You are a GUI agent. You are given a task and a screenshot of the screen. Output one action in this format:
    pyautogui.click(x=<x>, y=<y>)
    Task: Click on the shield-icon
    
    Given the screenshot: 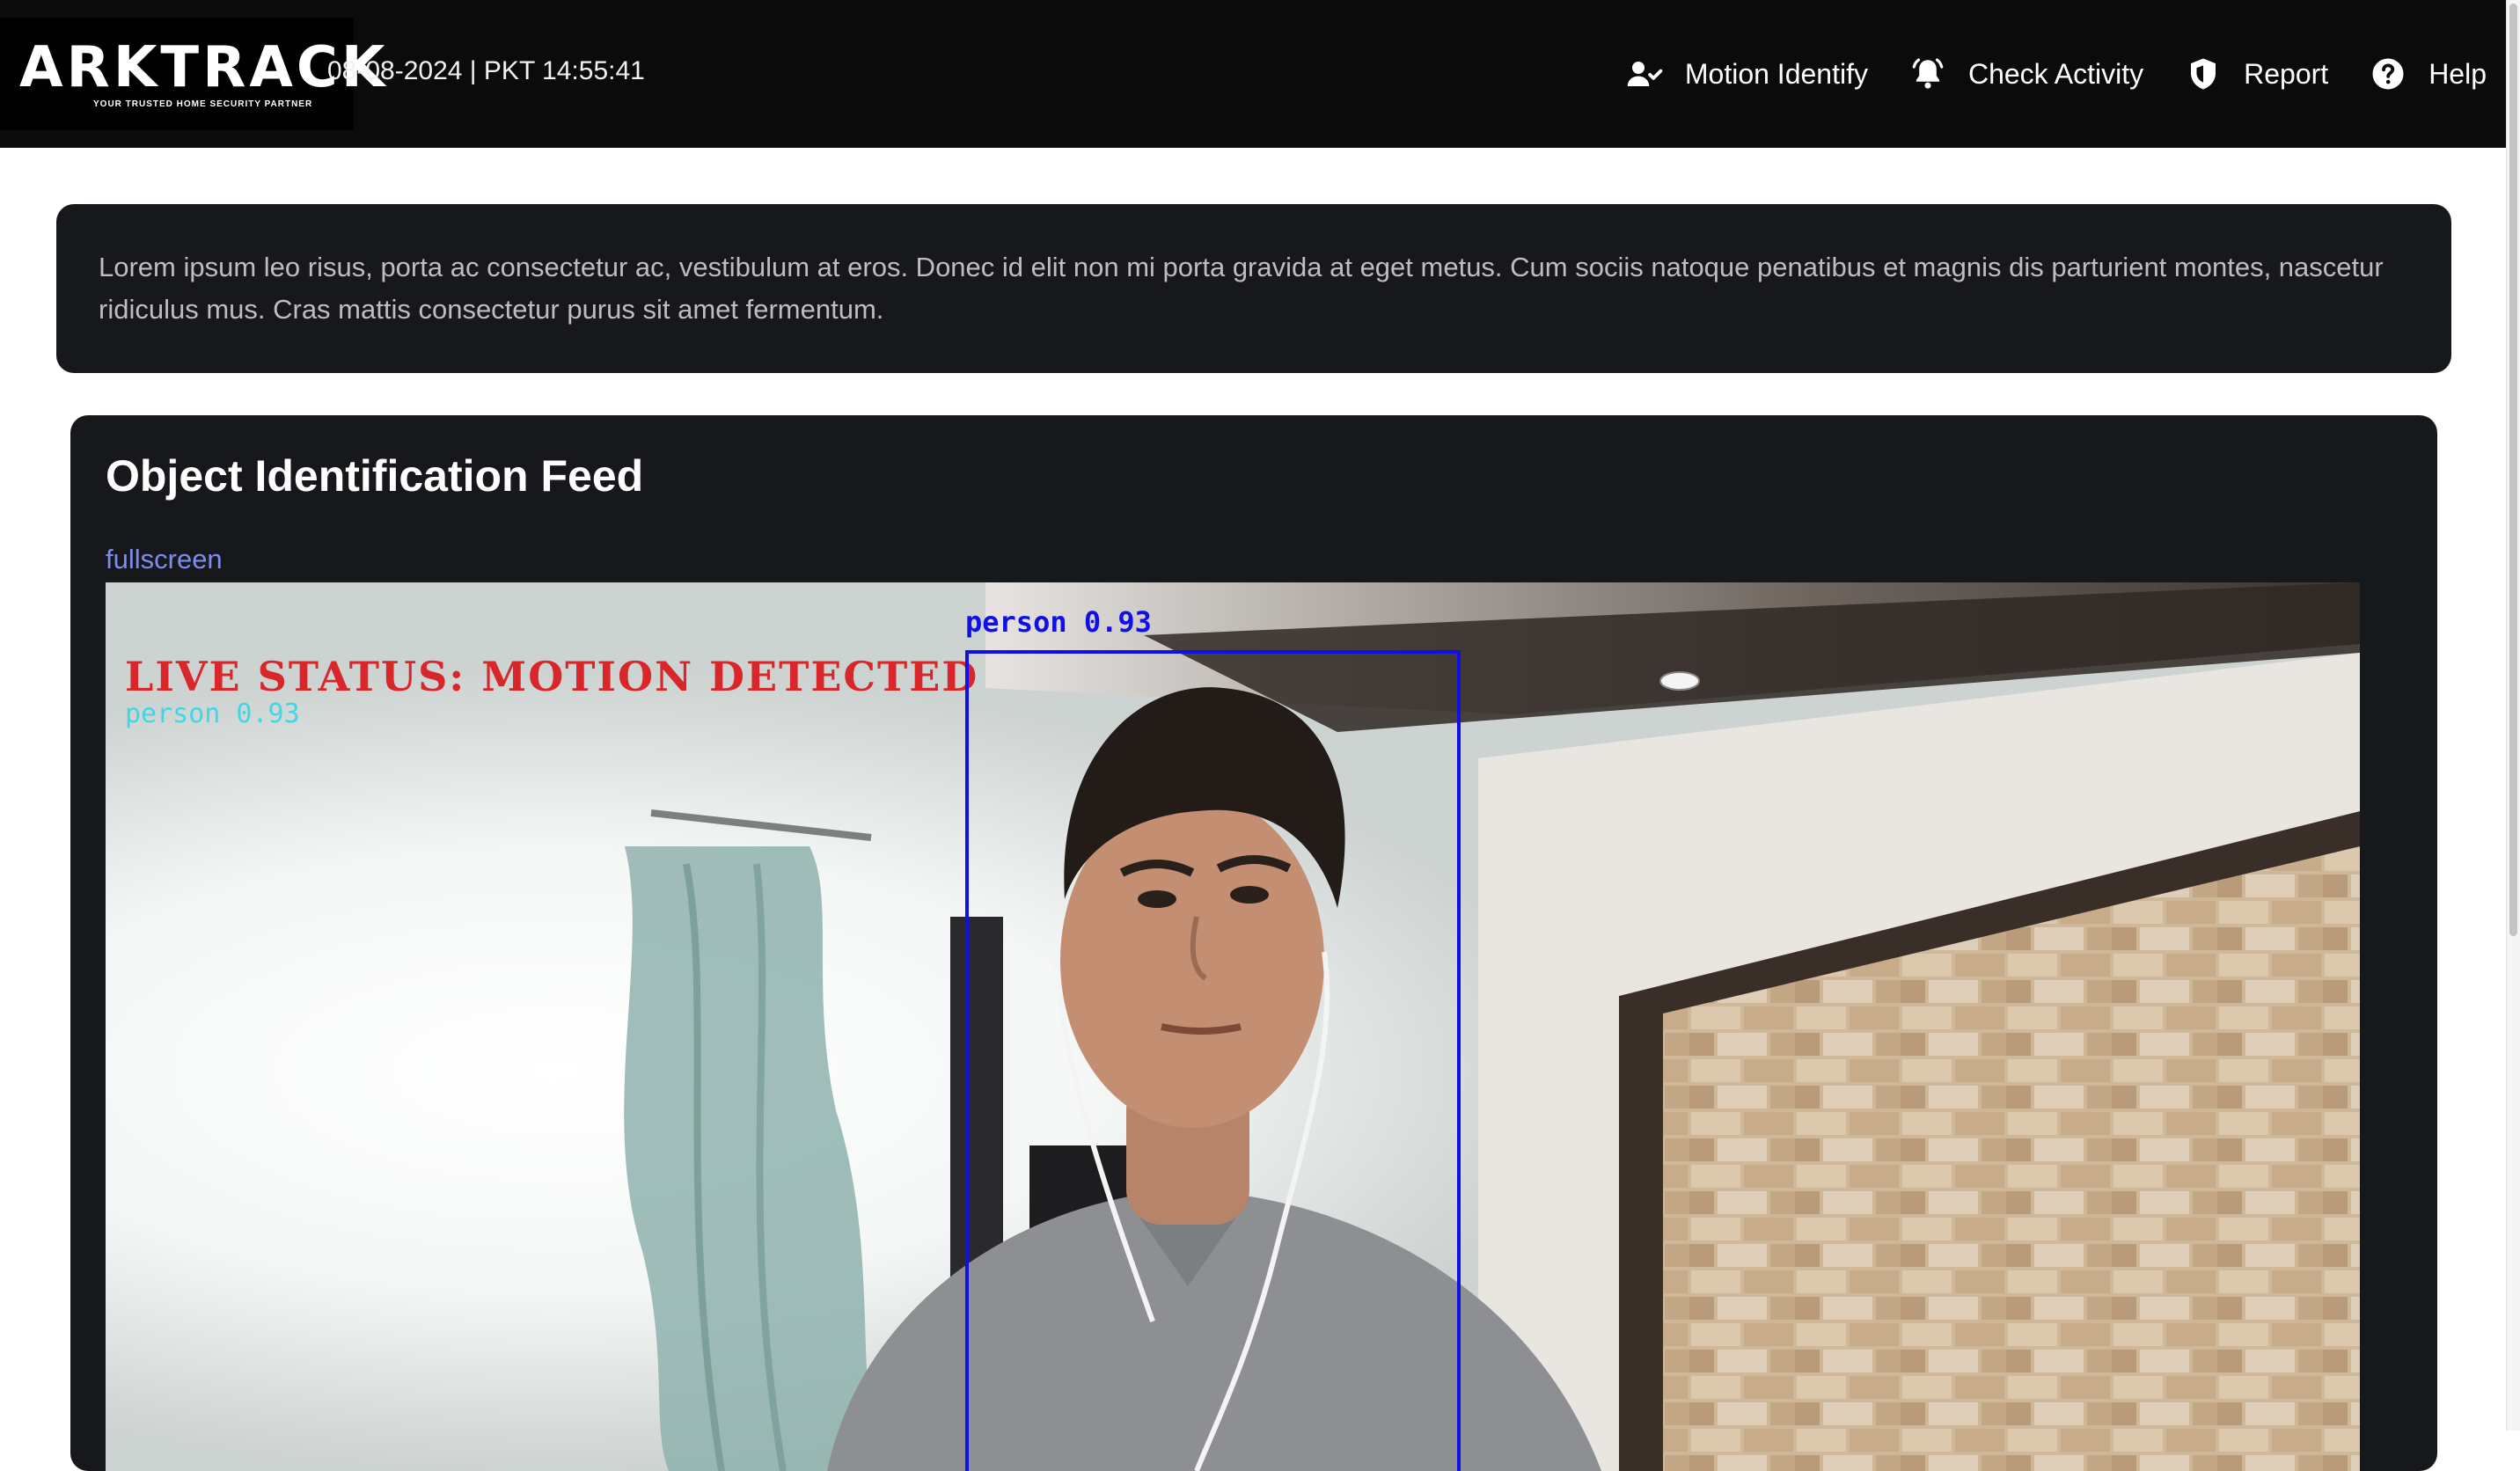 What is the action you would take?
    pyautogui.click(x=2203, y=74)
    